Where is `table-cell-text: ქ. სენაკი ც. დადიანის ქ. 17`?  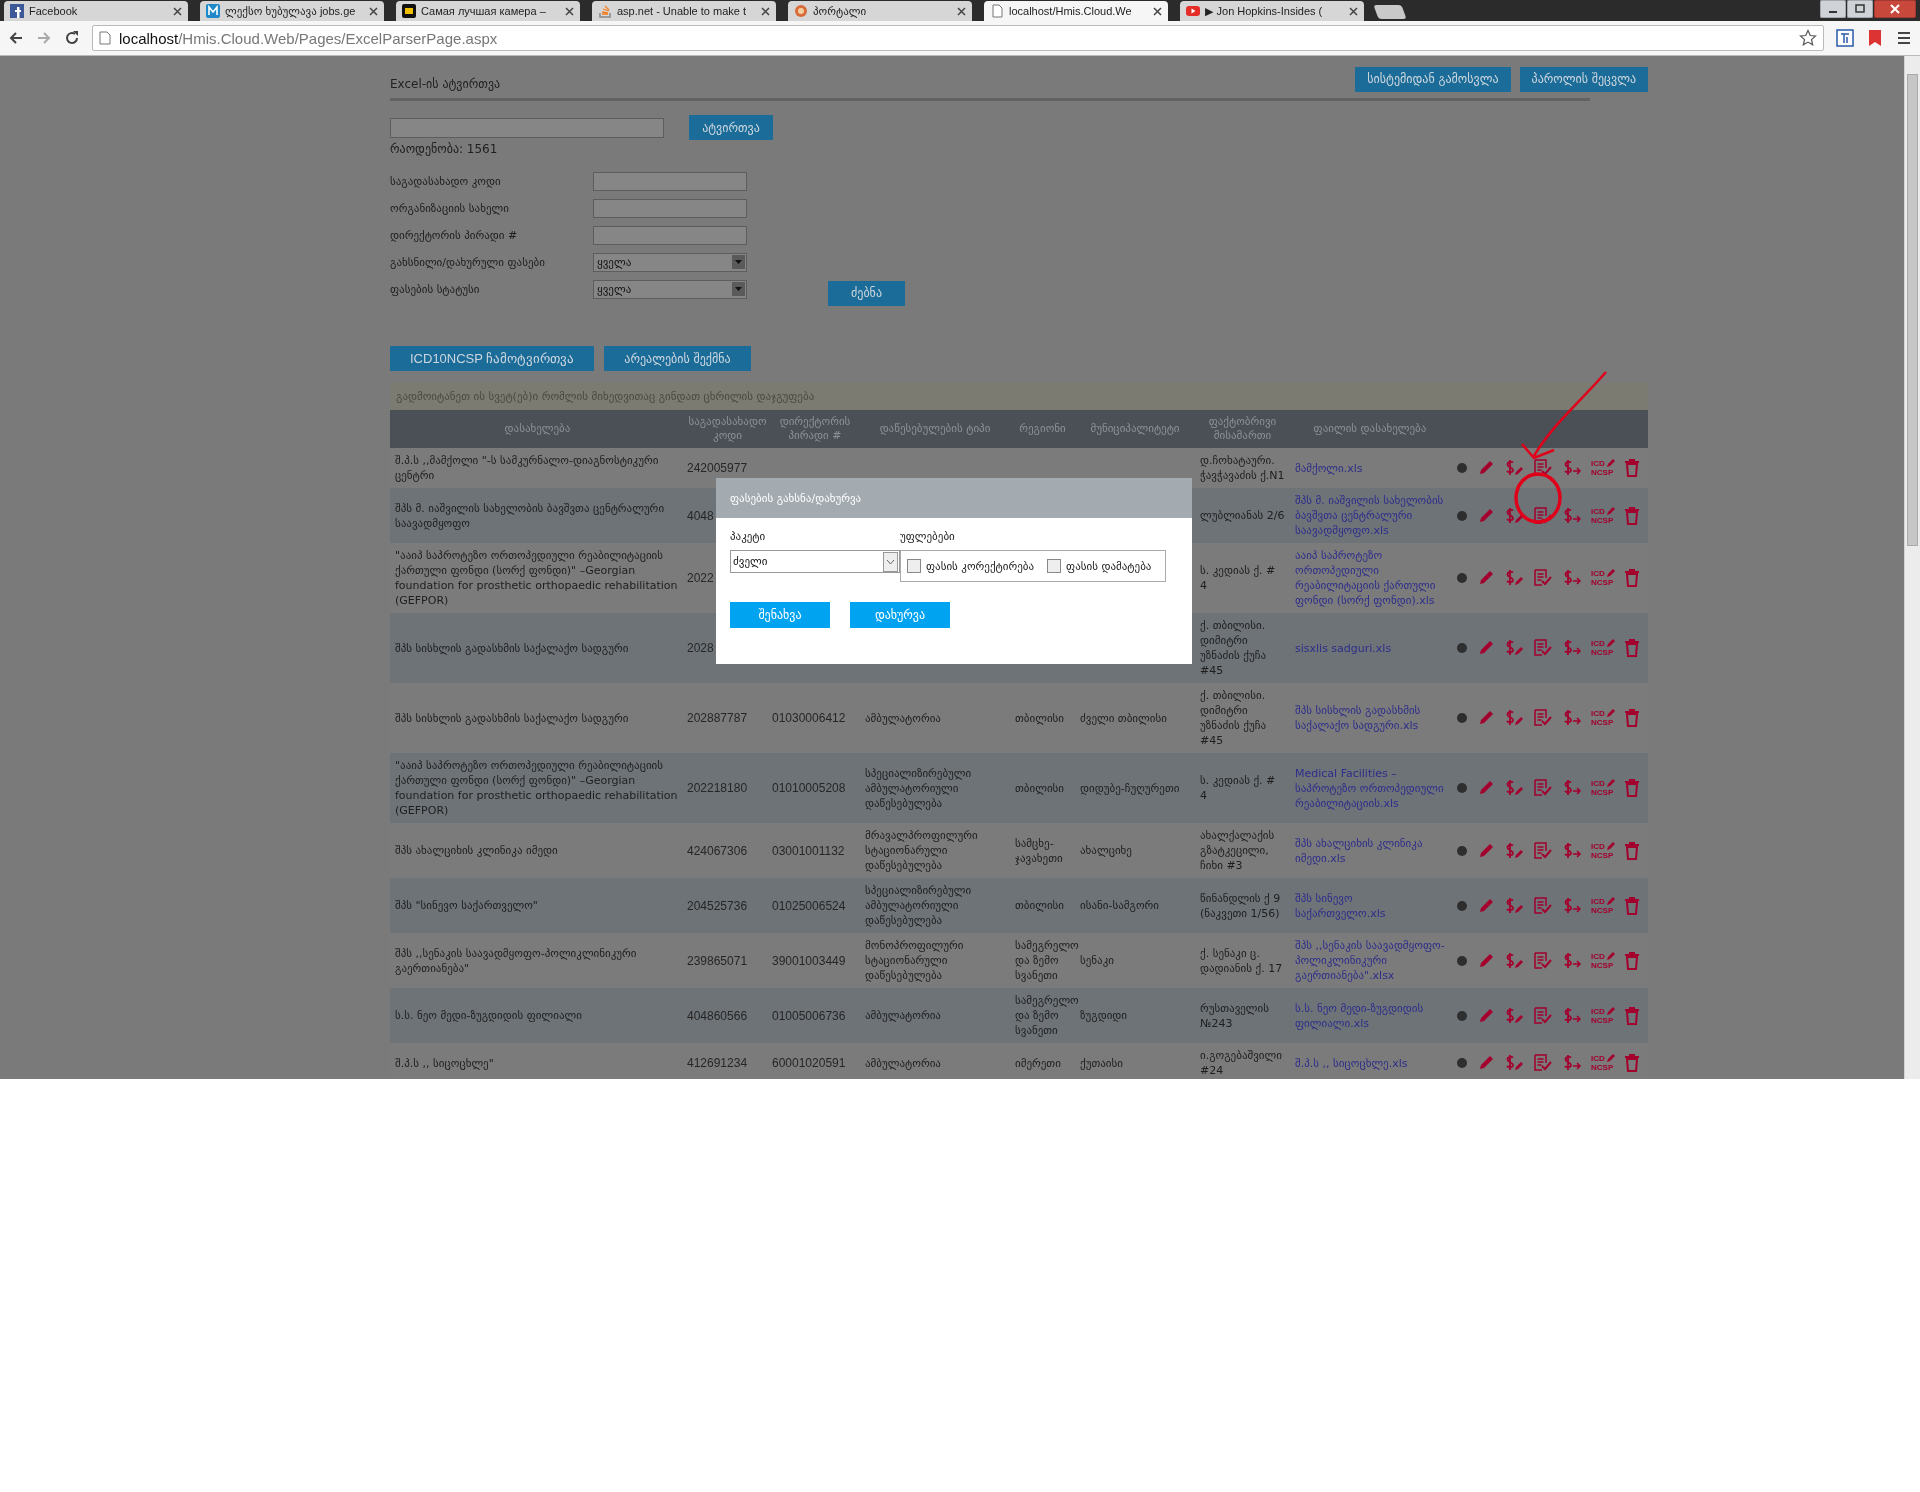 table-cell-text: ქ. სენაკი ც. დადიანის ქ. 17 is located at coordinates (1241, 961).